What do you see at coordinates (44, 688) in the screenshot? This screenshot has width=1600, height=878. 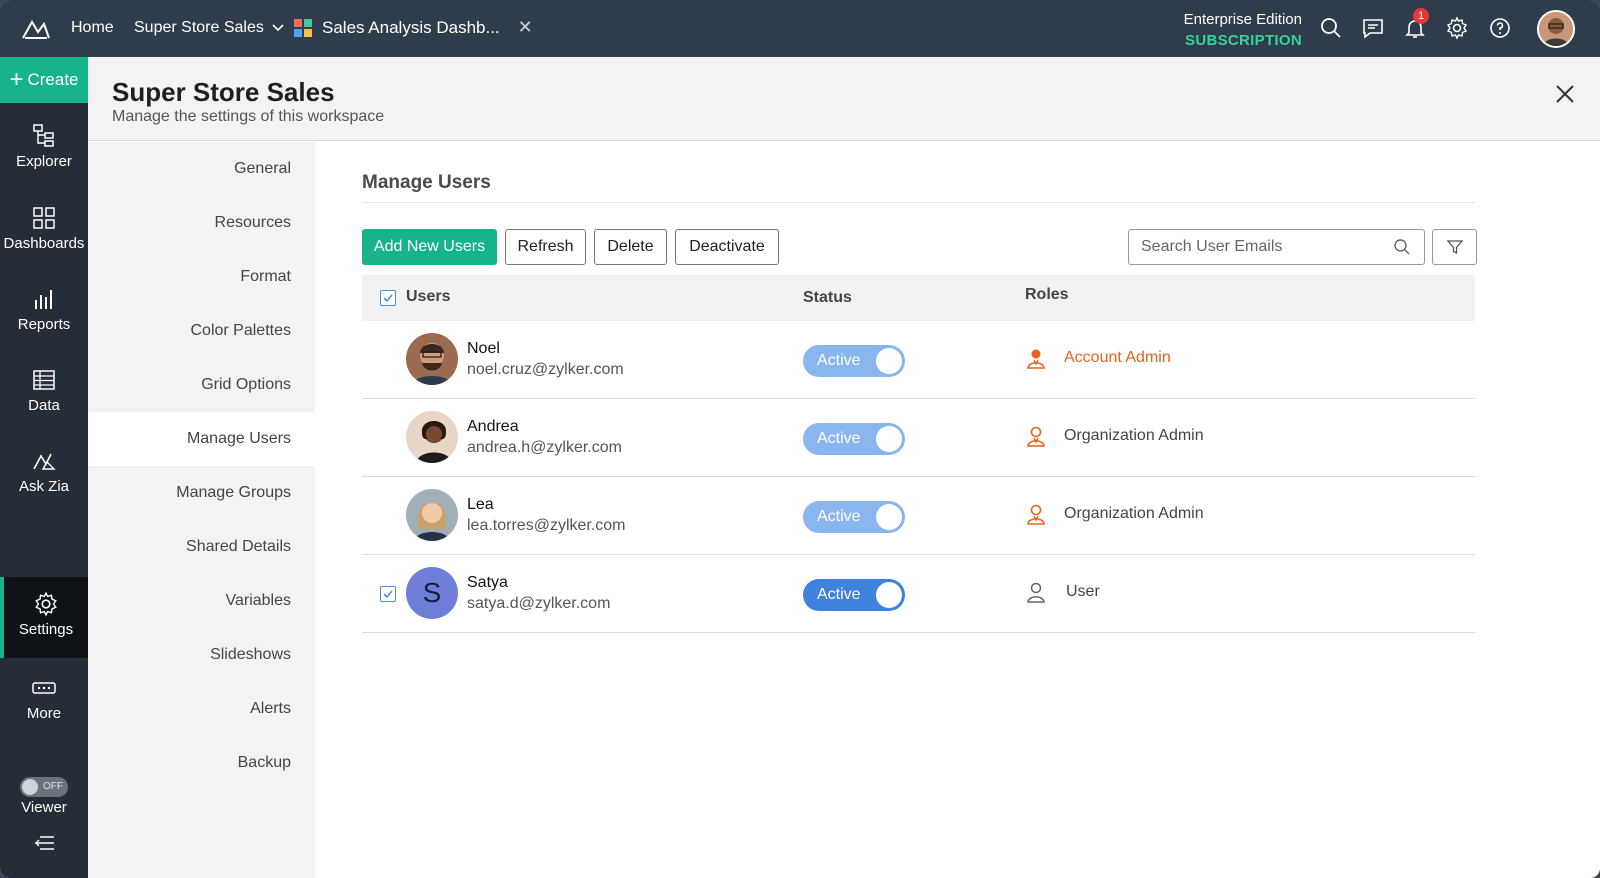 I see `more-icon` at bounding box center [44, 688].